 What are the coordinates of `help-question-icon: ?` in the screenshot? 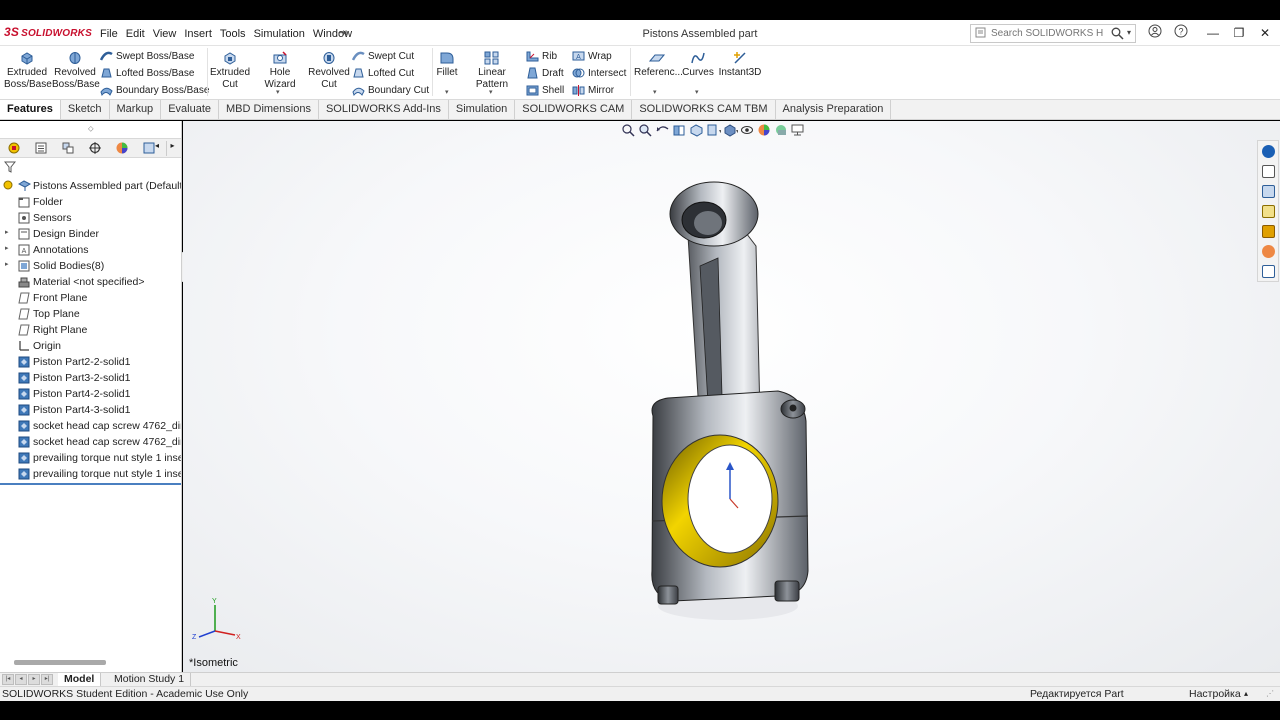 It's located at (1181, 33).